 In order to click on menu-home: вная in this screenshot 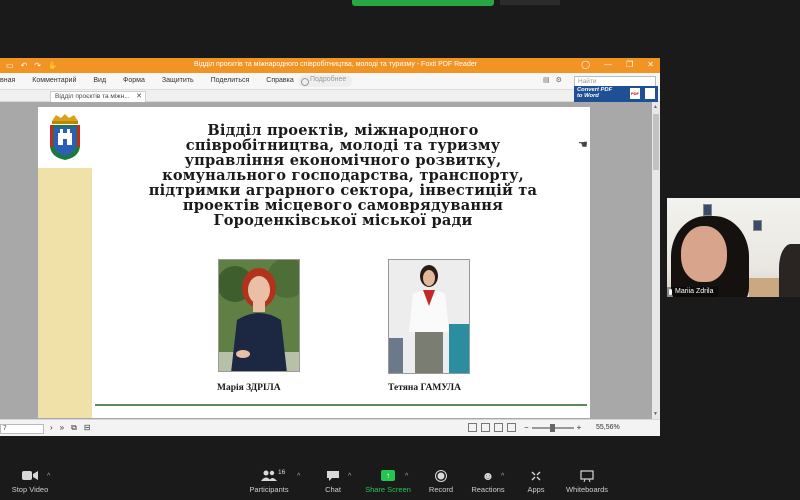, I will do `click(7, 80)`.